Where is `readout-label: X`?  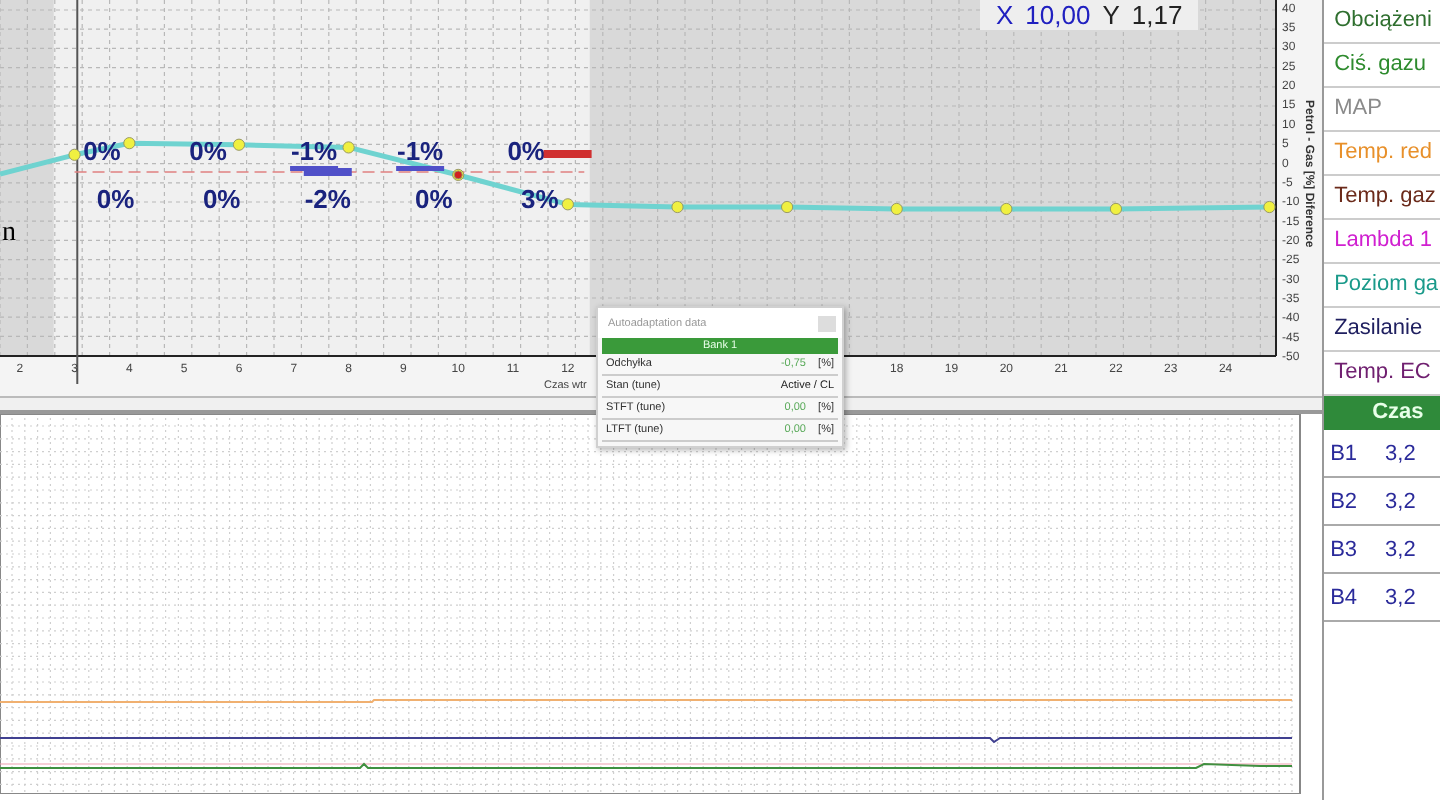
readout-label: X is located at coordinates (1005, 15).